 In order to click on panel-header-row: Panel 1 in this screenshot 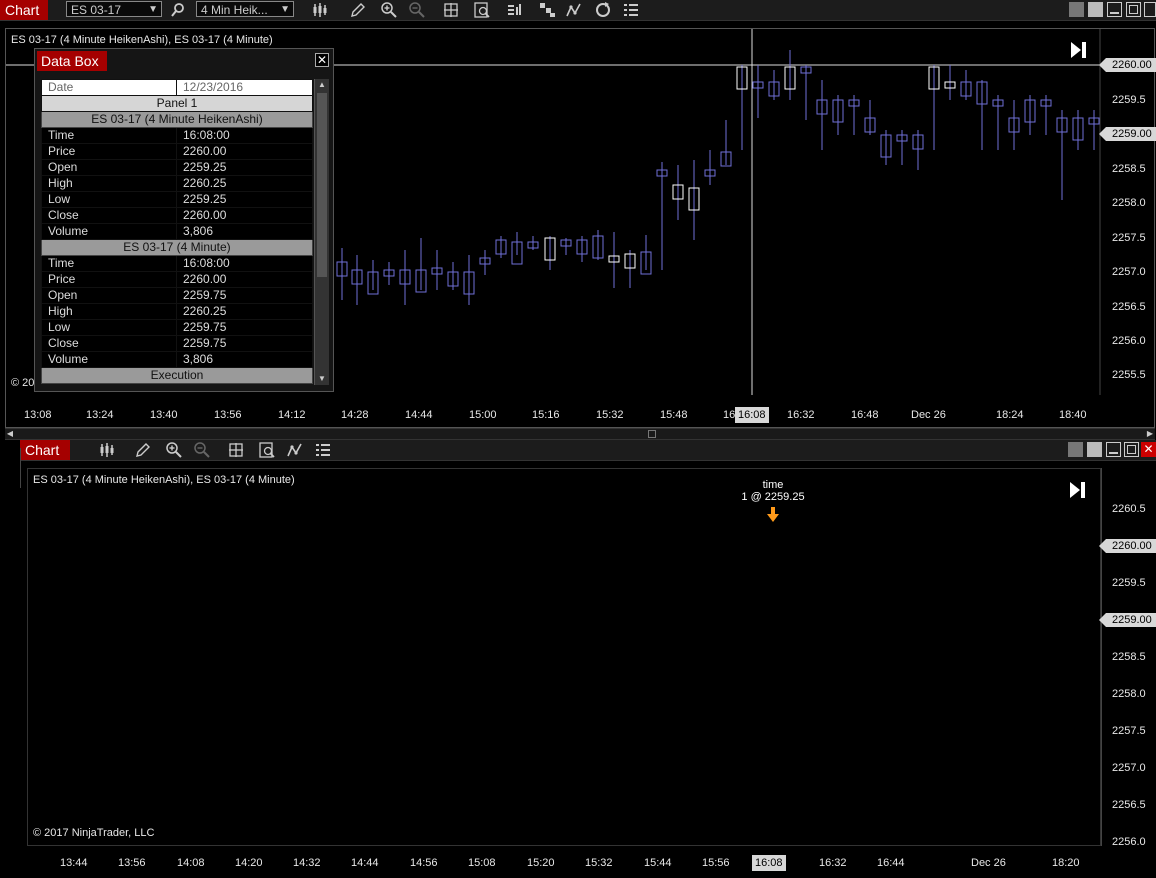, I will do `click(177, 103)`.